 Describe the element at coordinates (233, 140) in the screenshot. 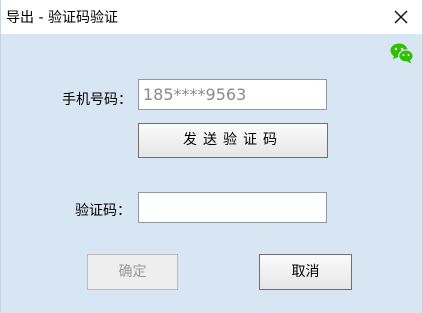

I see `send-code-button: 发送验证码` at that location.